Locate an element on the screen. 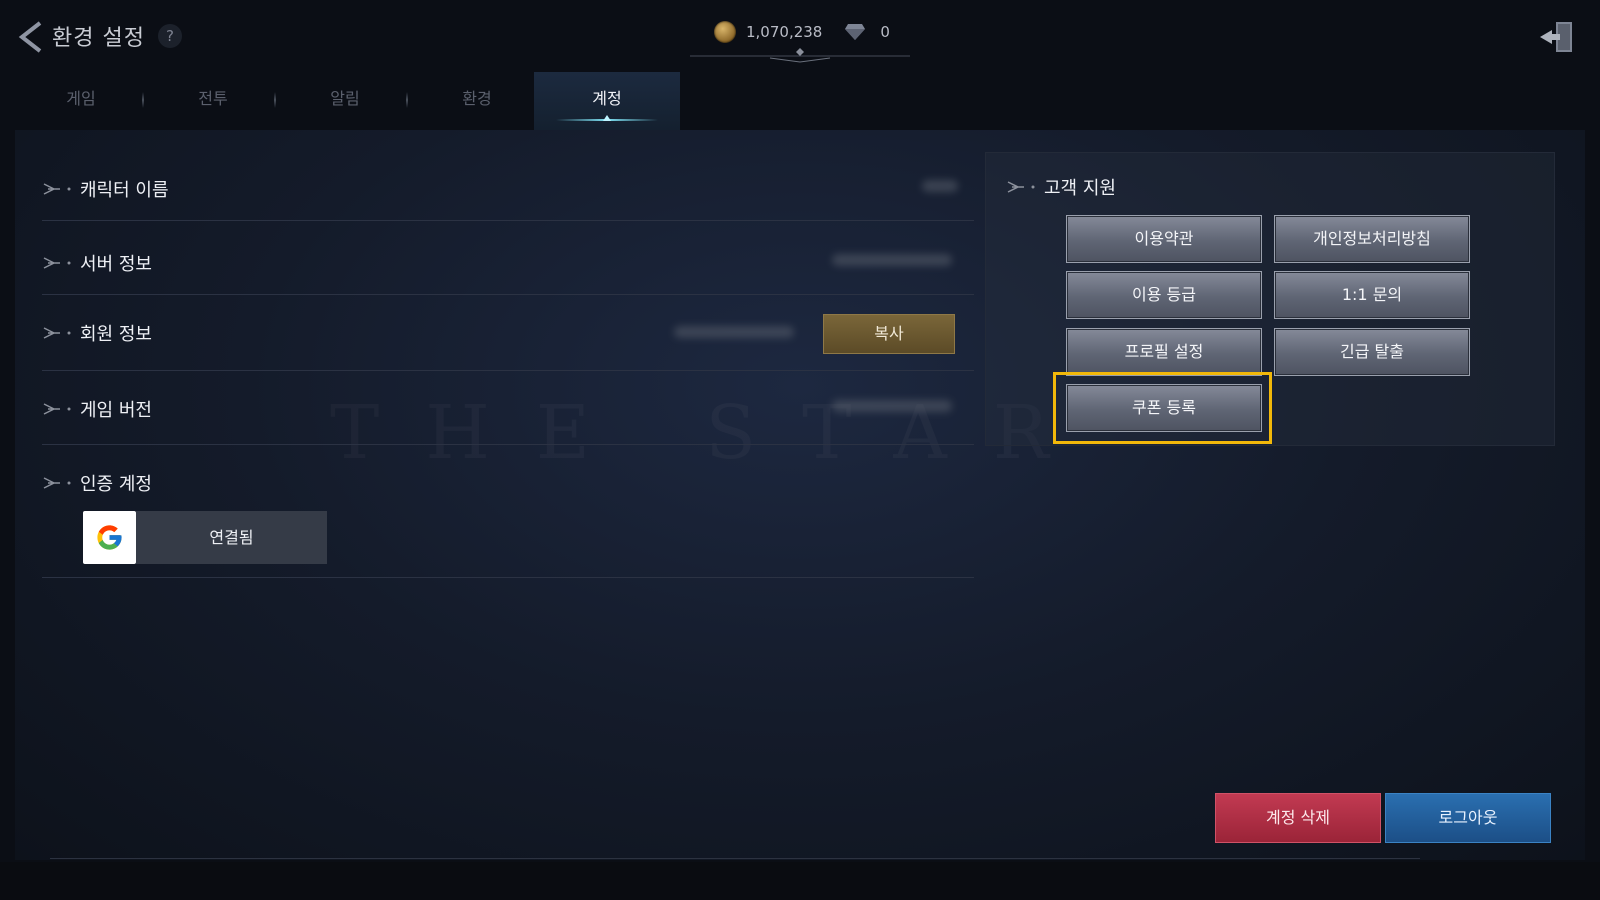 This screenshot has width=1600, height=900. logout-button: 로그아웃 is located at coordinates (1468, 818).